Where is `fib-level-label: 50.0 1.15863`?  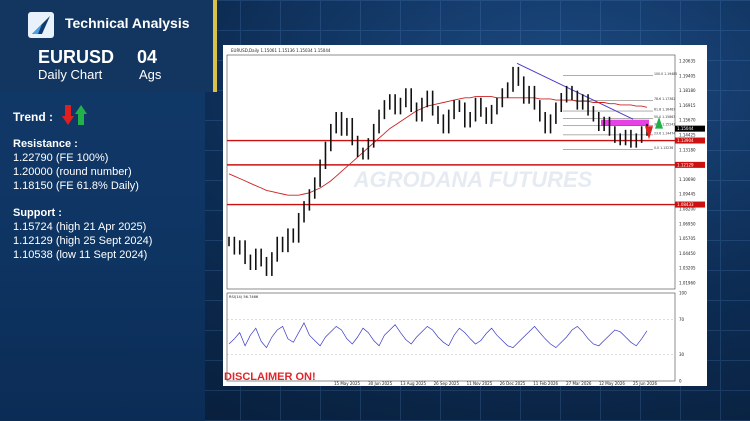 fib-level-label: 50.0 1.15863 is located at coordinates (664, 117).